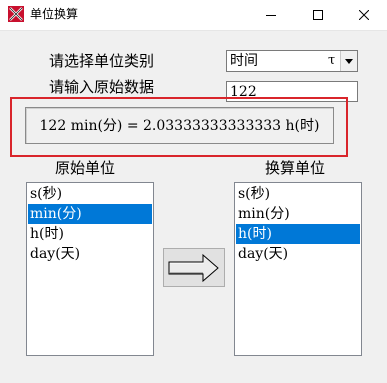 The height and width of the screenshot is (383, 387). I want to click on target-units-label: 换算单位, so click(295, 168).